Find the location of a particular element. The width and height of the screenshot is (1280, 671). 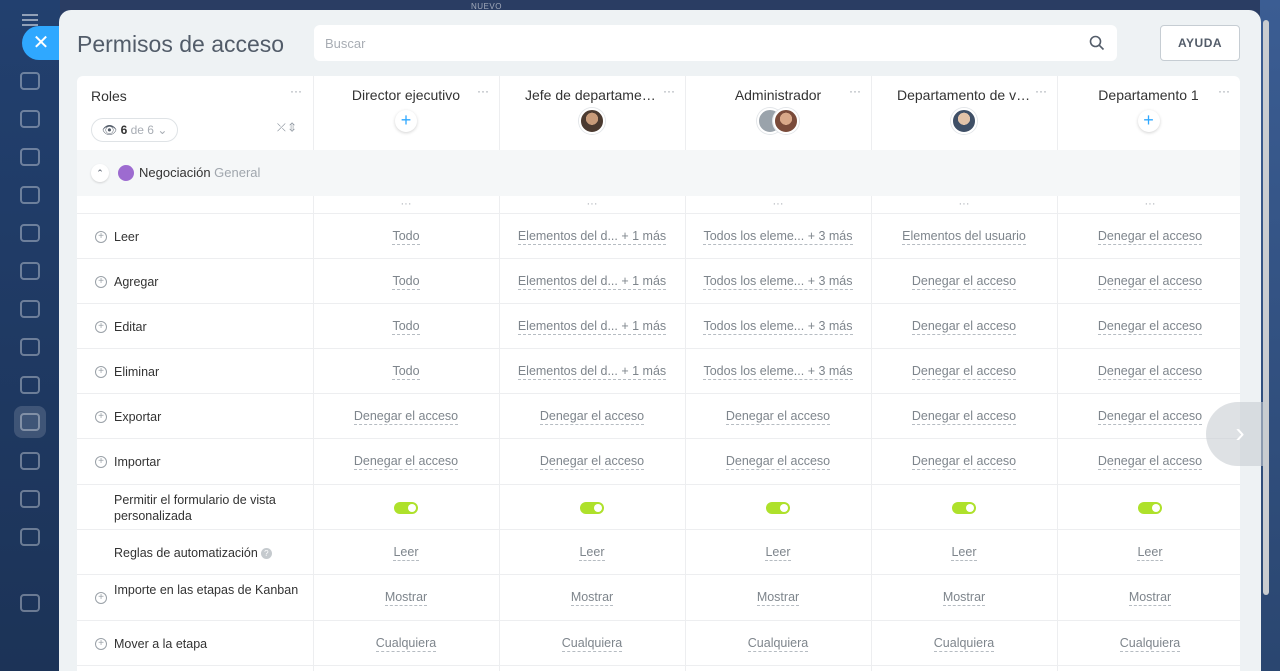

tasks-icon is located at coordinates (30, 385).